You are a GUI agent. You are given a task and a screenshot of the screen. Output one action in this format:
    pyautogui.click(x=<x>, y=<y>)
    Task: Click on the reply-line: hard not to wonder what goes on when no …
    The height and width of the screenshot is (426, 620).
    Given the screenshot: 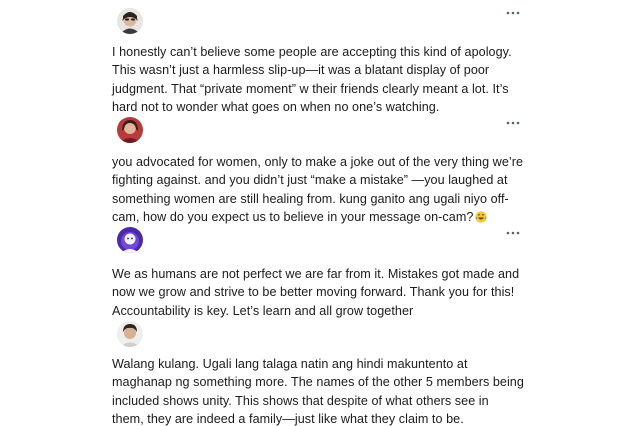 What is the action you would take?
    pyautogui.click(x=276, y=107)
    